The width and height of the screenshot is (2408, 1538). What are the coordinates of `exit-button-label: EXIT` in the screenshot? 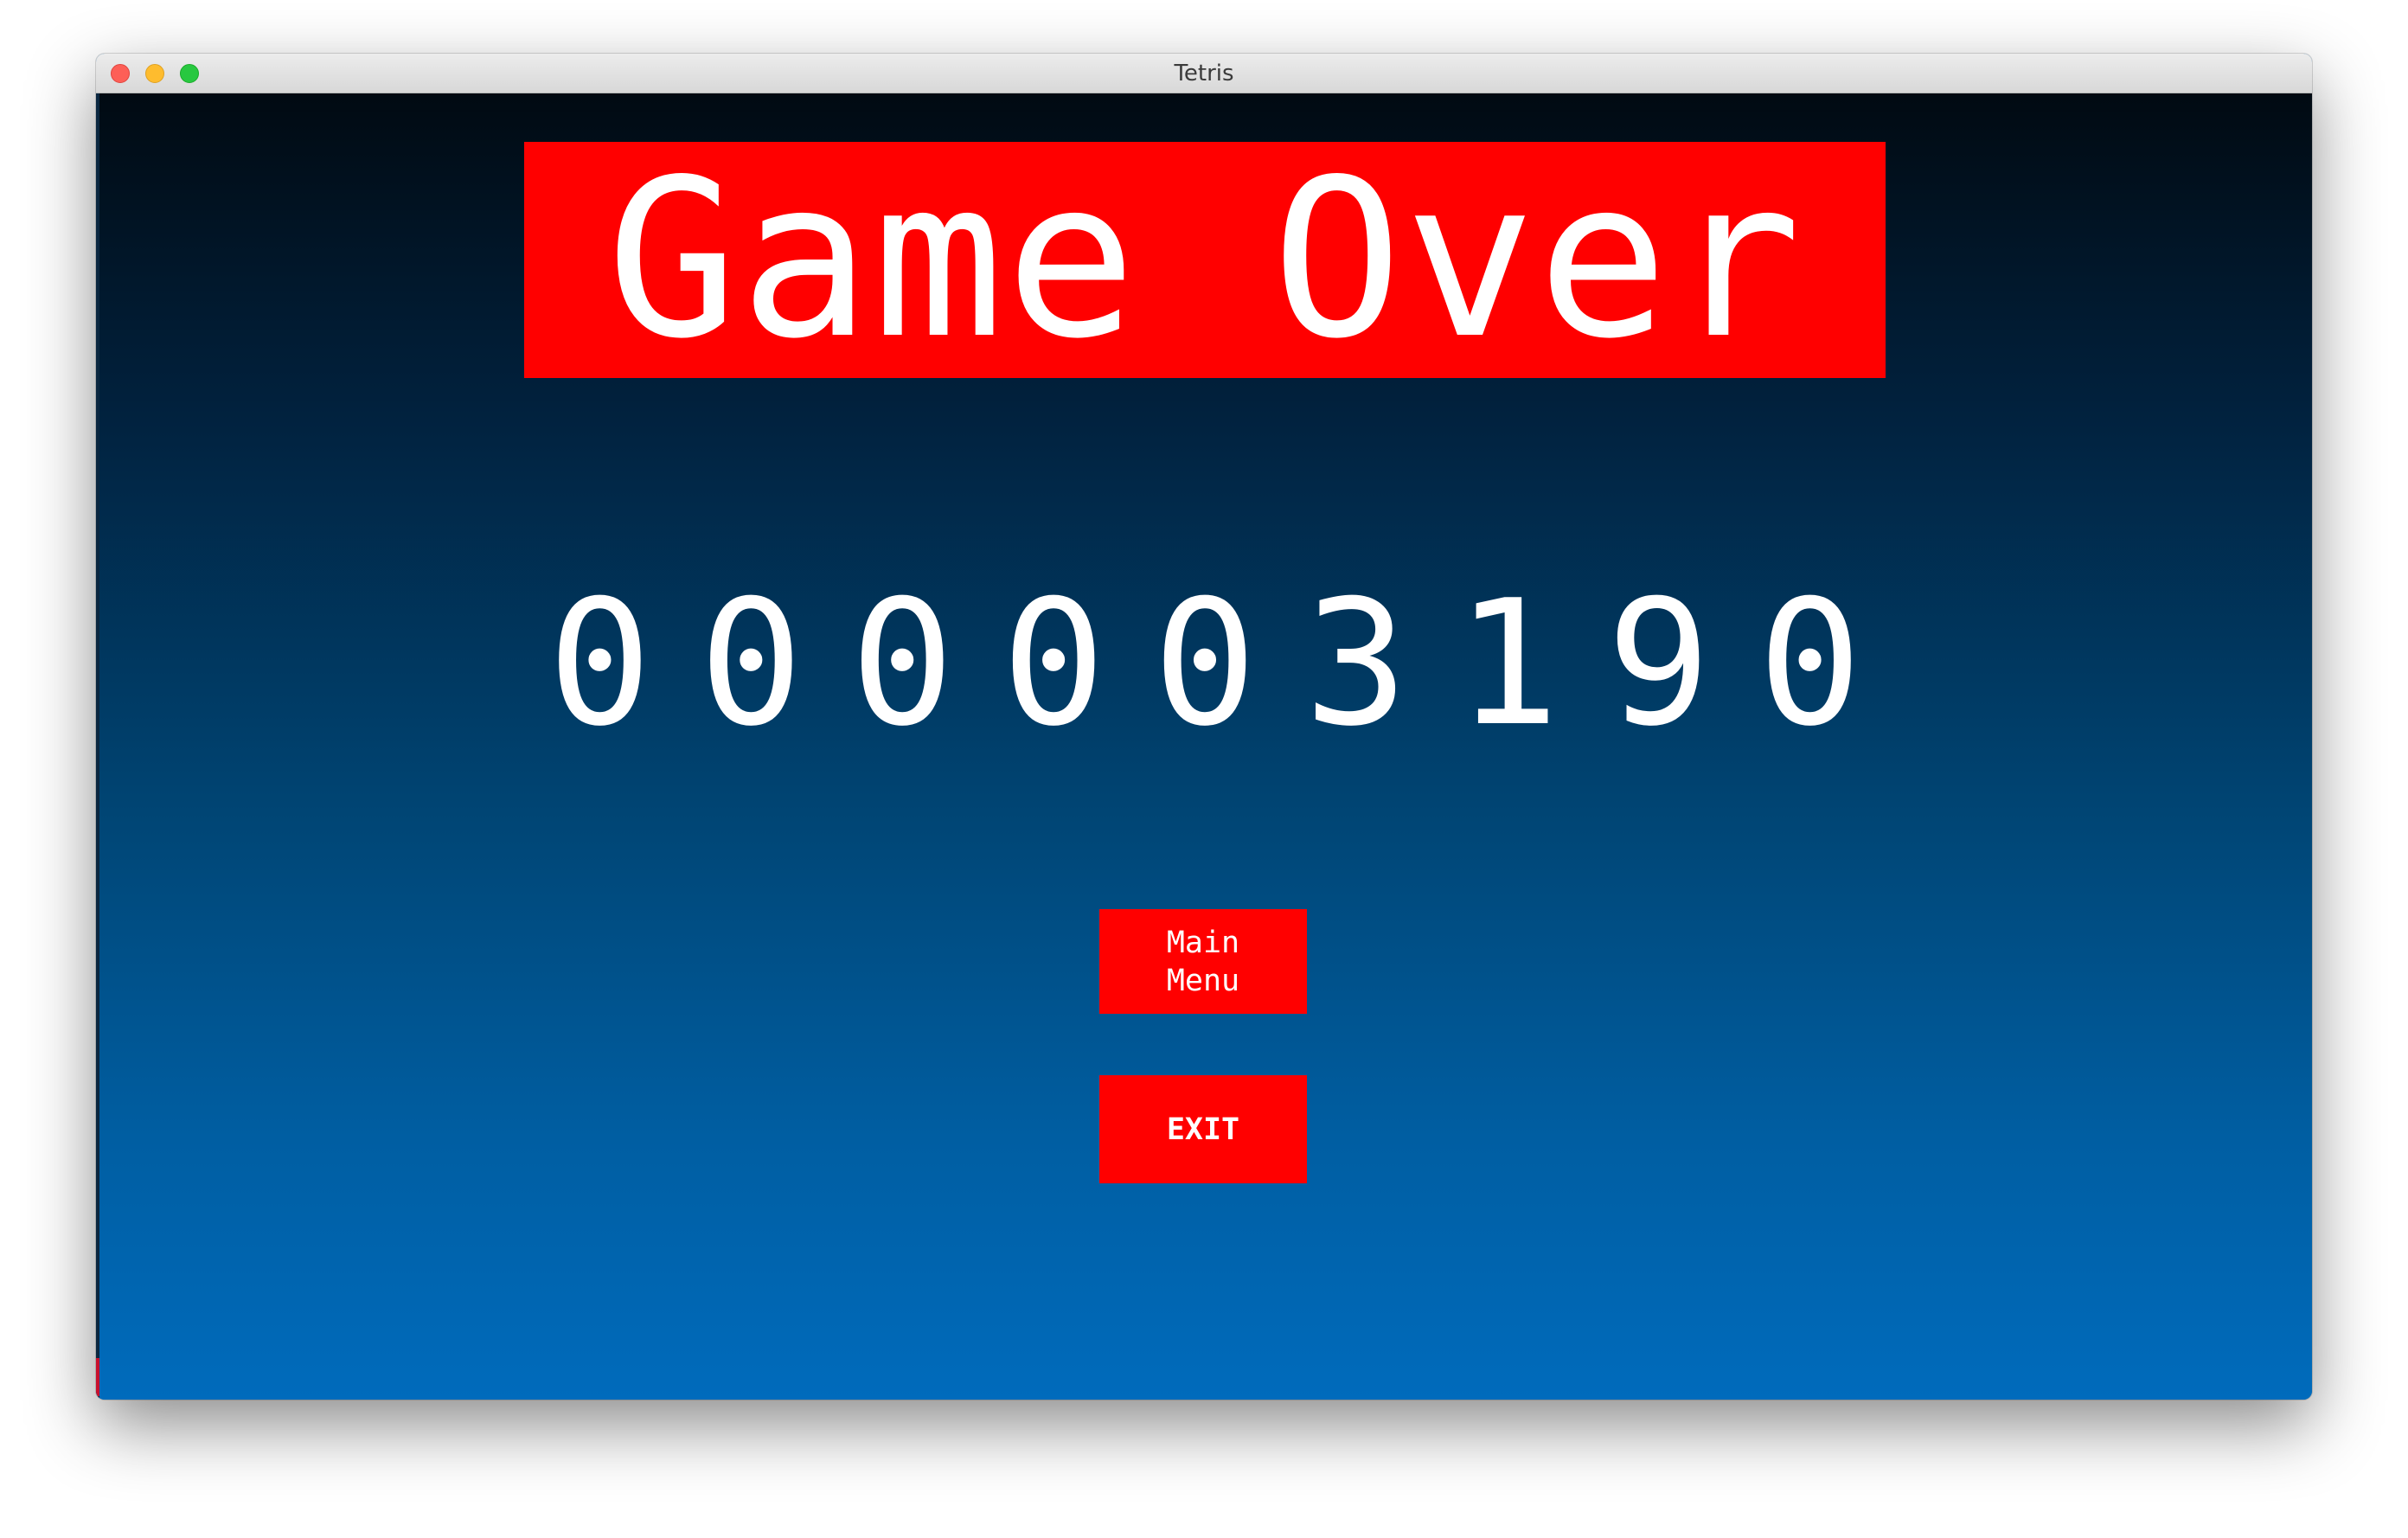 It's located at (1203, 1129).